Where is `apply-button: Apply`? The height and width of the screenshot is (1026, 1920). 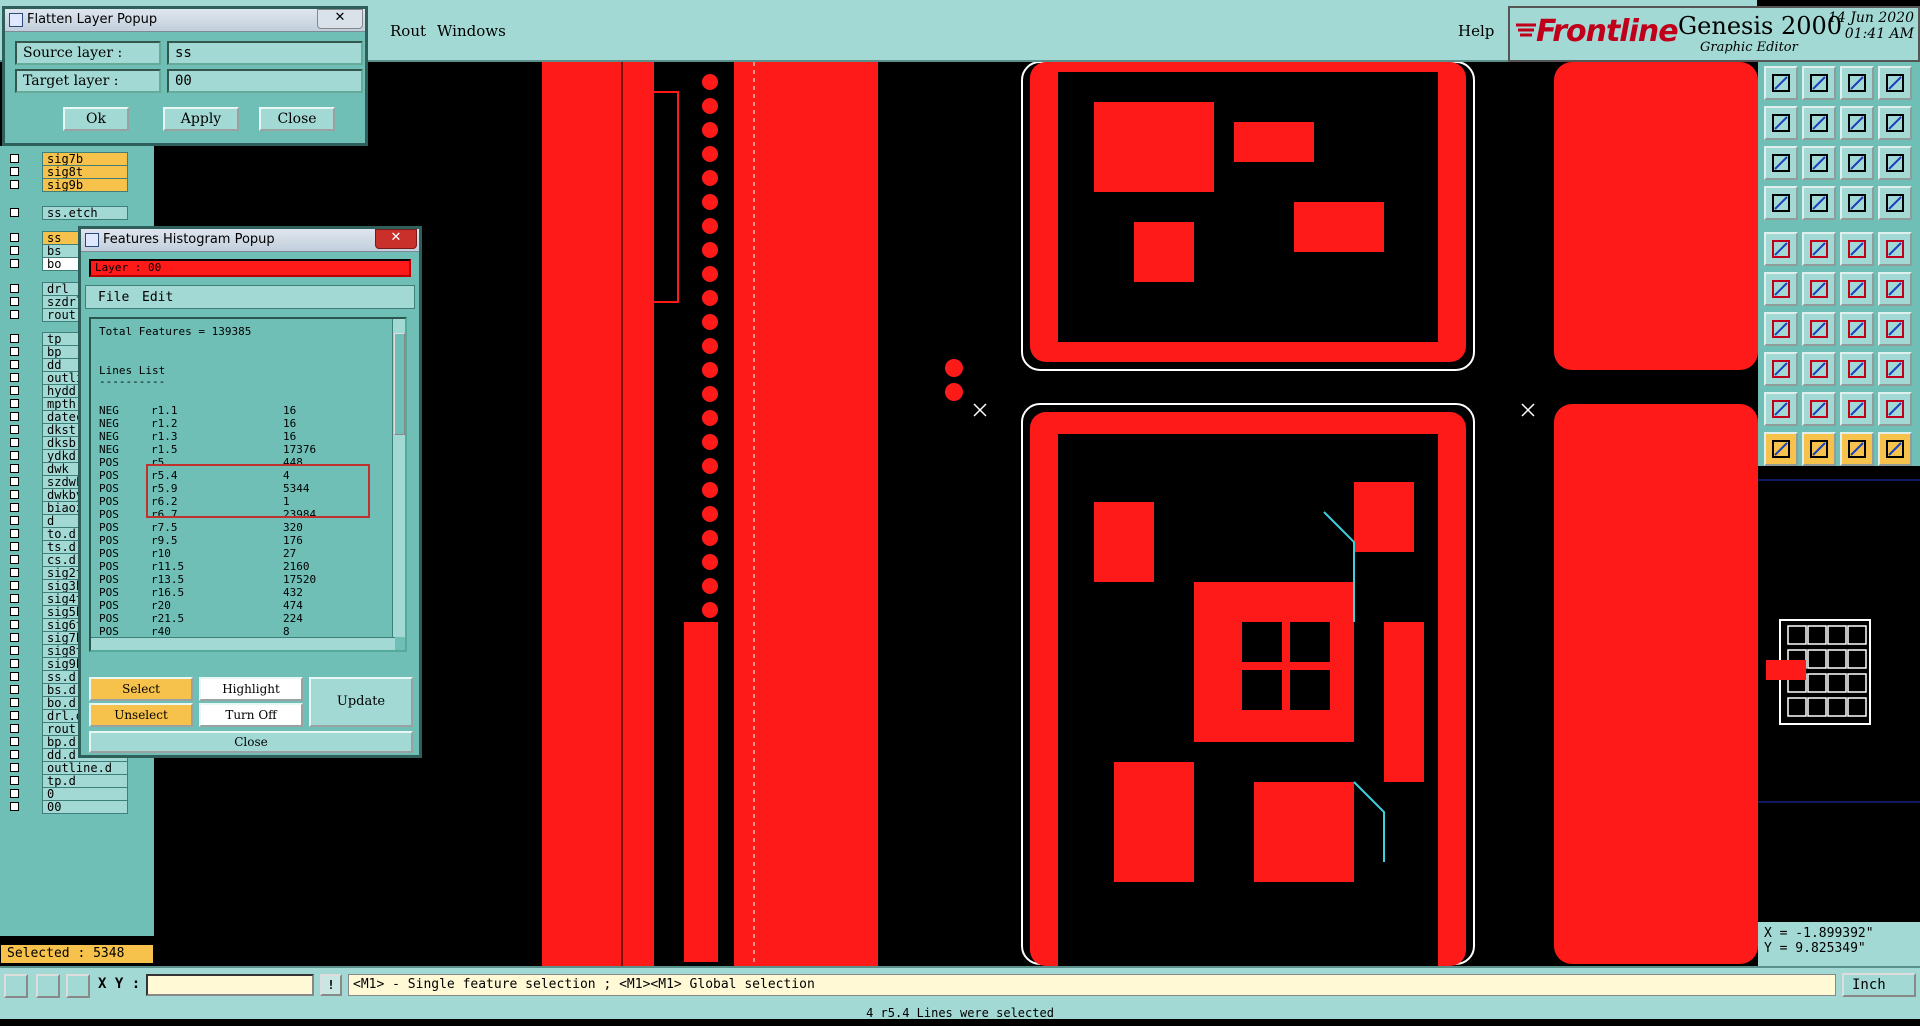 apply-button: Apply is located at coordinates (201, 119).